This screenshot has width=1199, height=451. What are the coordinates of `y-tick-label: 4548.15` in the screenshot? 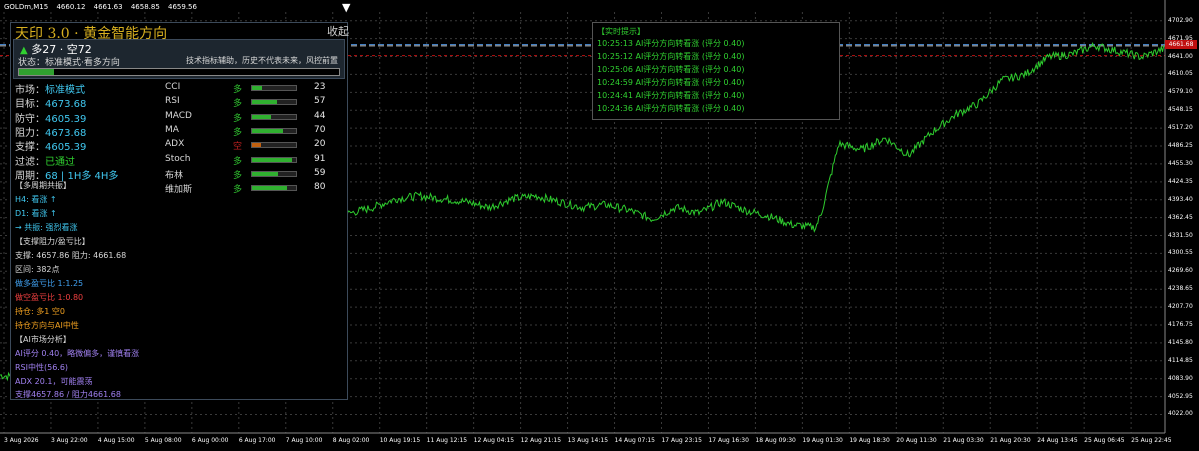 It's located at (1180, 110).